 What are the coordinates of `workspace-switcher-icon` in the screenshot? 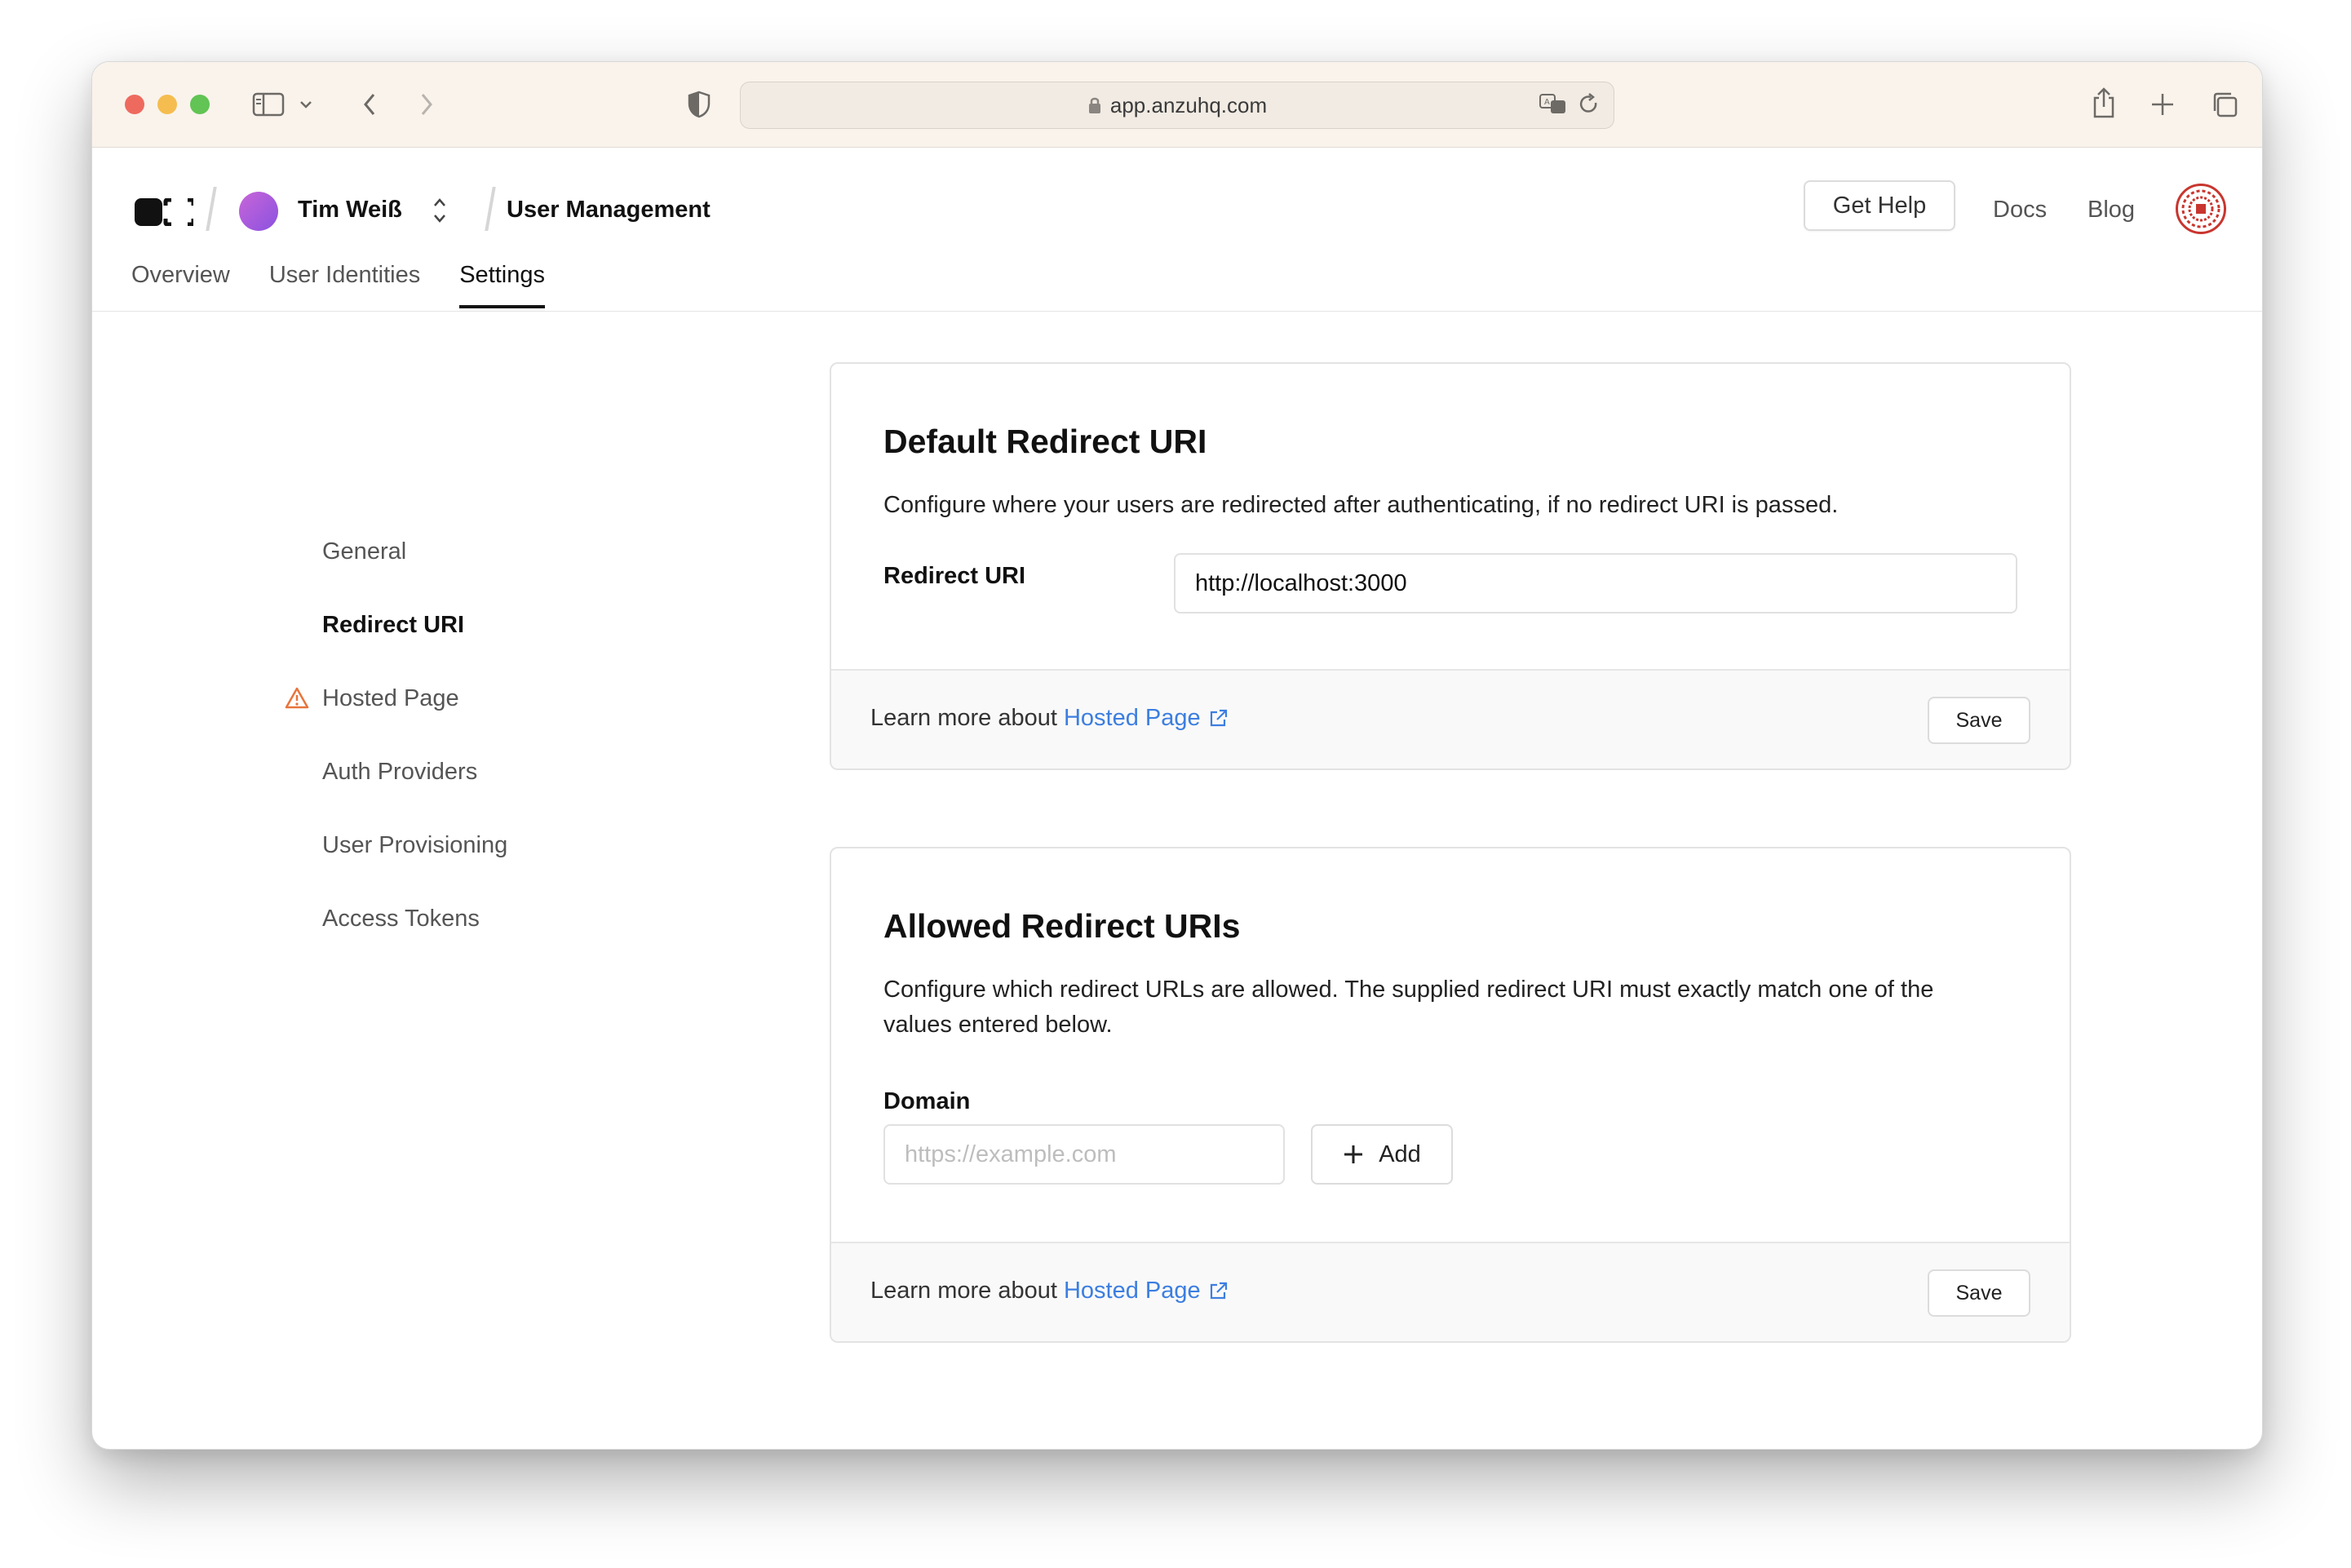 It's located at (439, 210).